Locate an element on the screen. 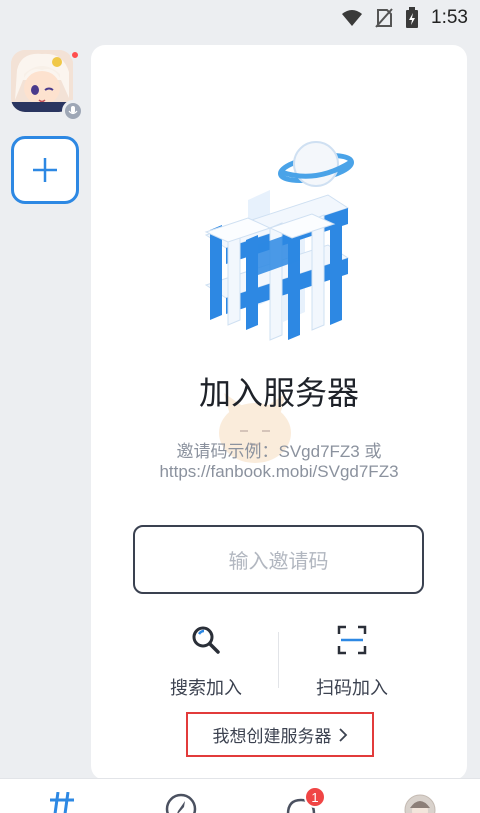  scan-icon is located at coordinates (352, 640).